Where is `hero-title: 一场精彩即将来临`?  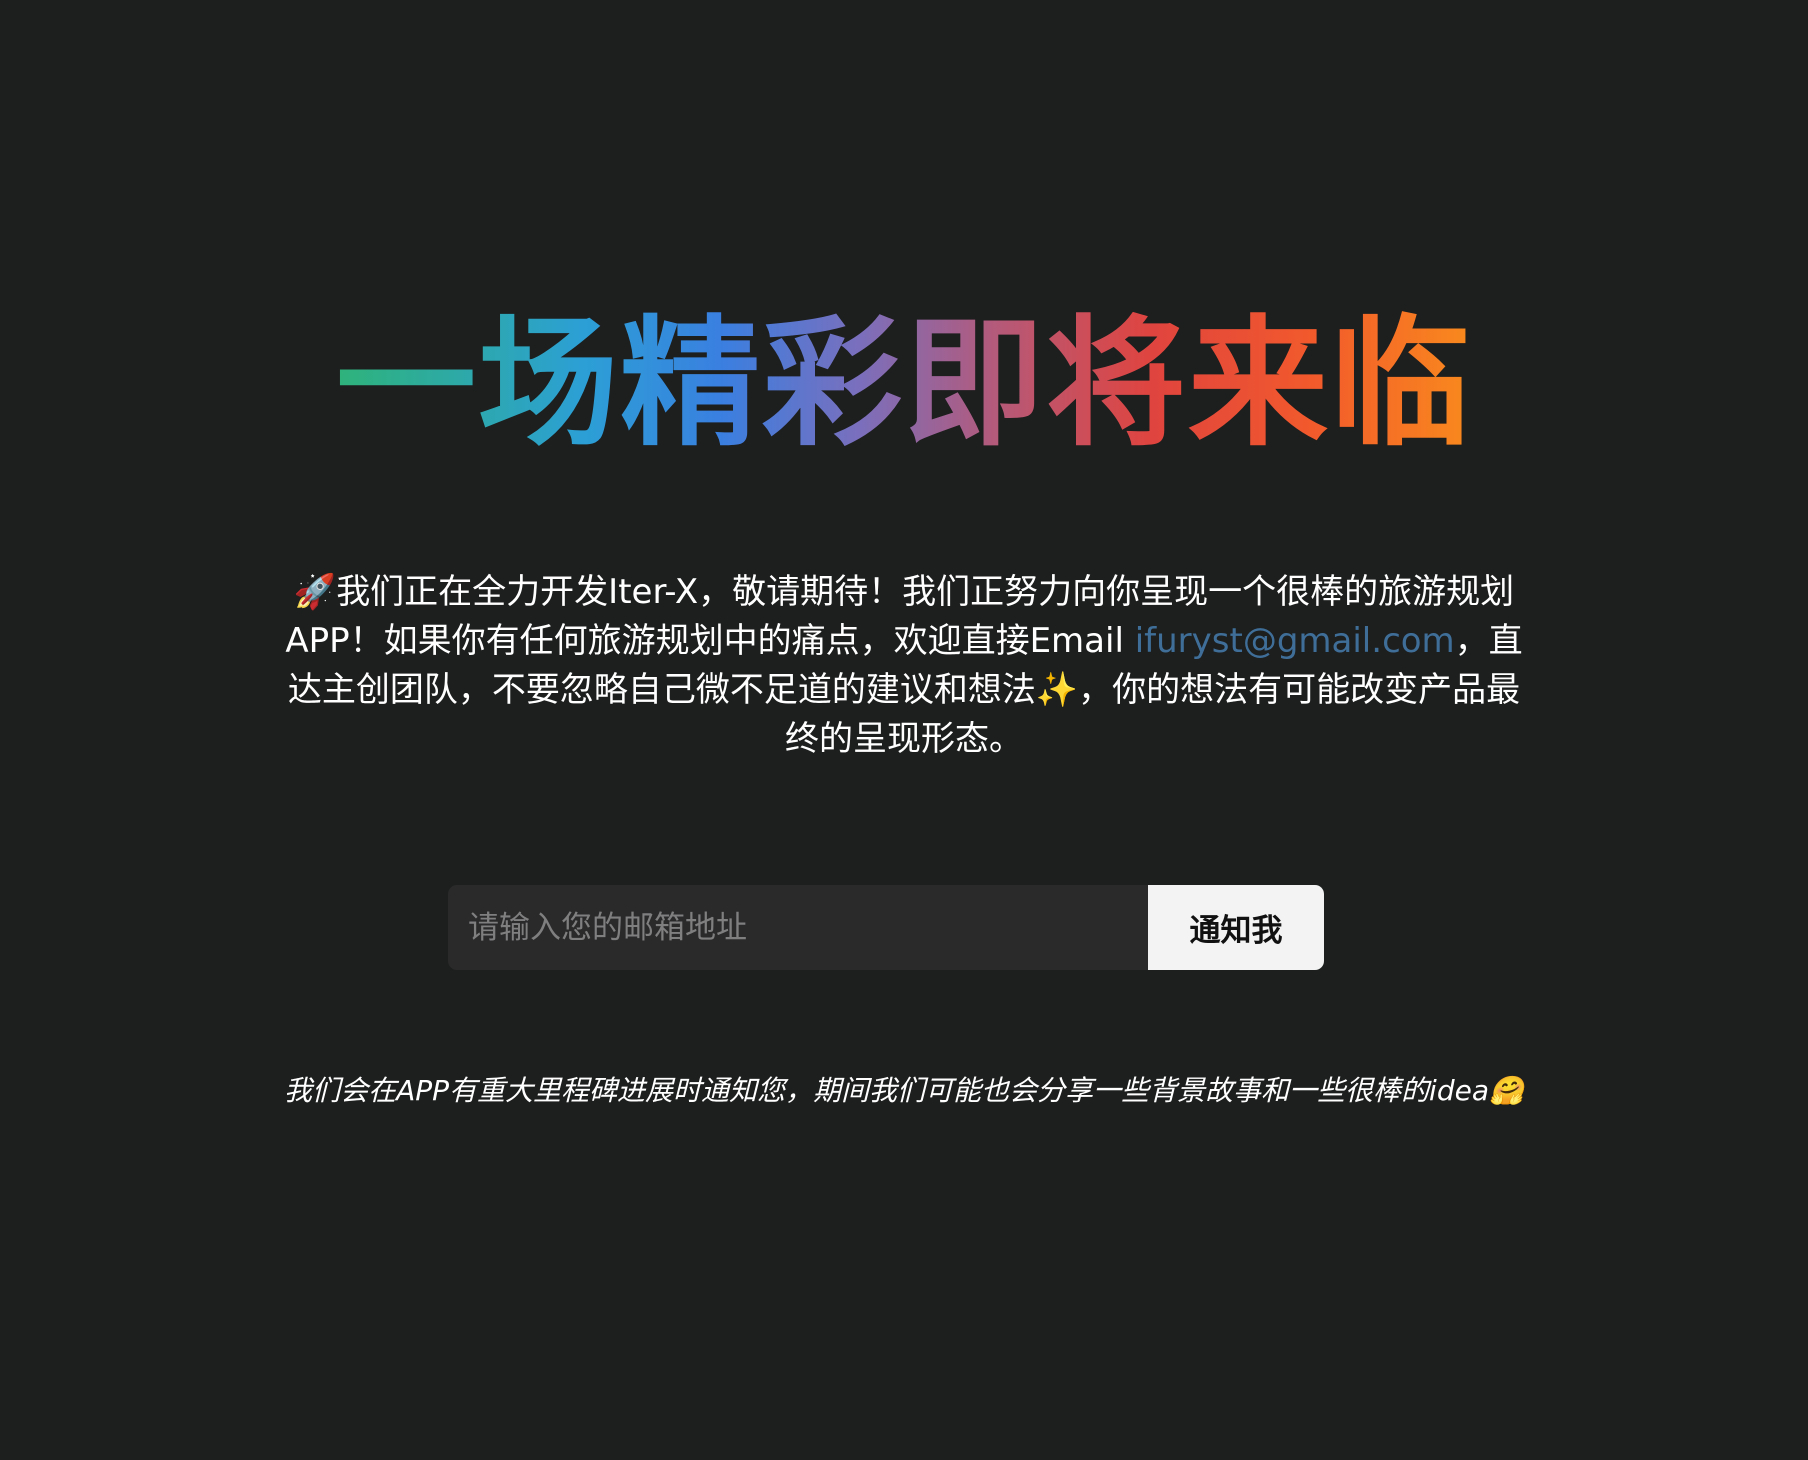
hero-title: 一场精彩即将来临 is located at coordinates (904, 385).